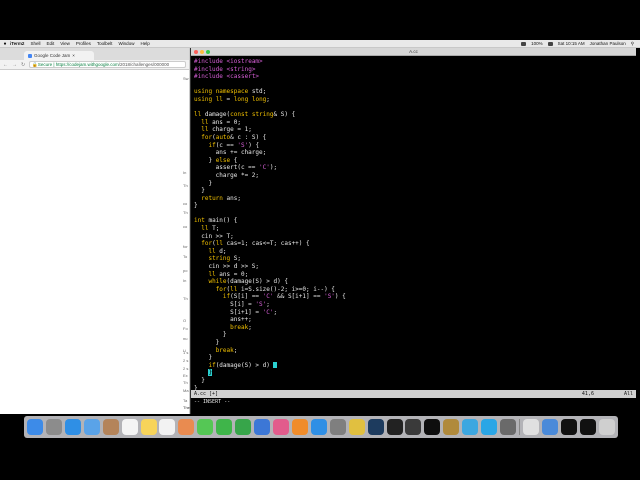 This screenshot has height=480, width=640. What do you see at coordinates (275, 289) in the screenshot?
I see `code-line: for(ll i=S.size()-2; i>=0; i--) {` at bounding box center [275, 289].